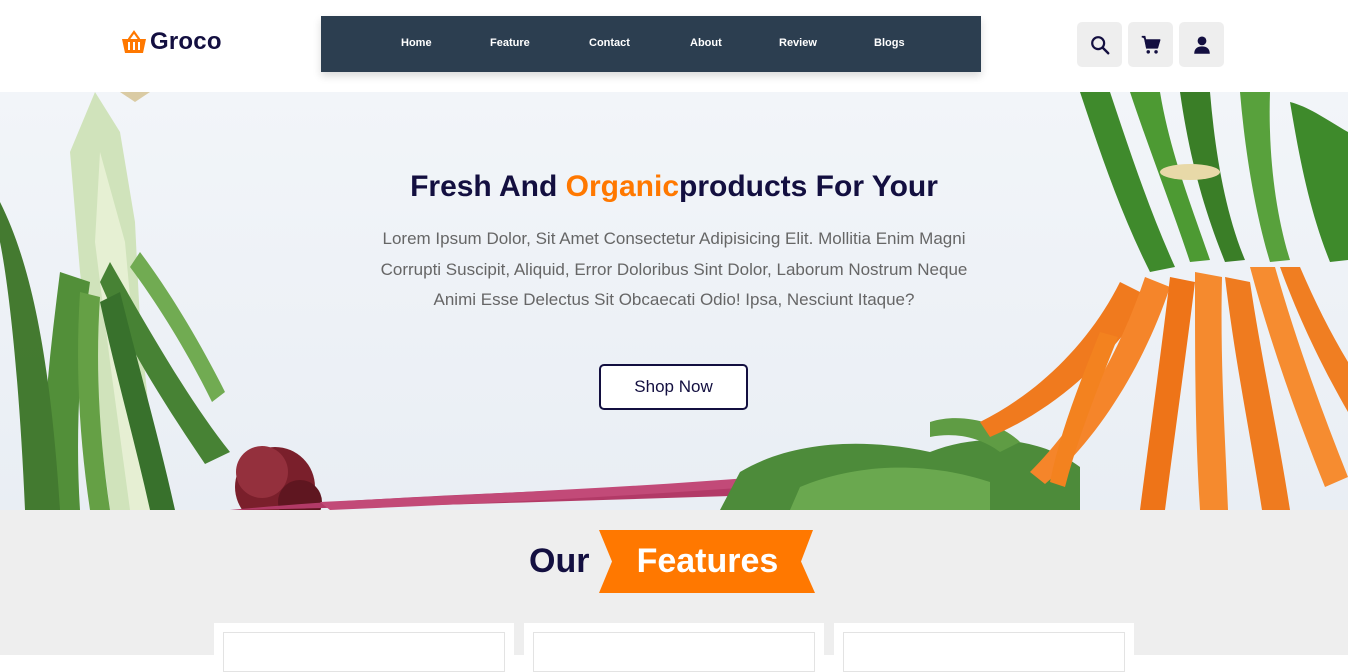 This screenshot has height=672, width=1348. I want to click on hero-title-accent: Organic, so click(622, 186).